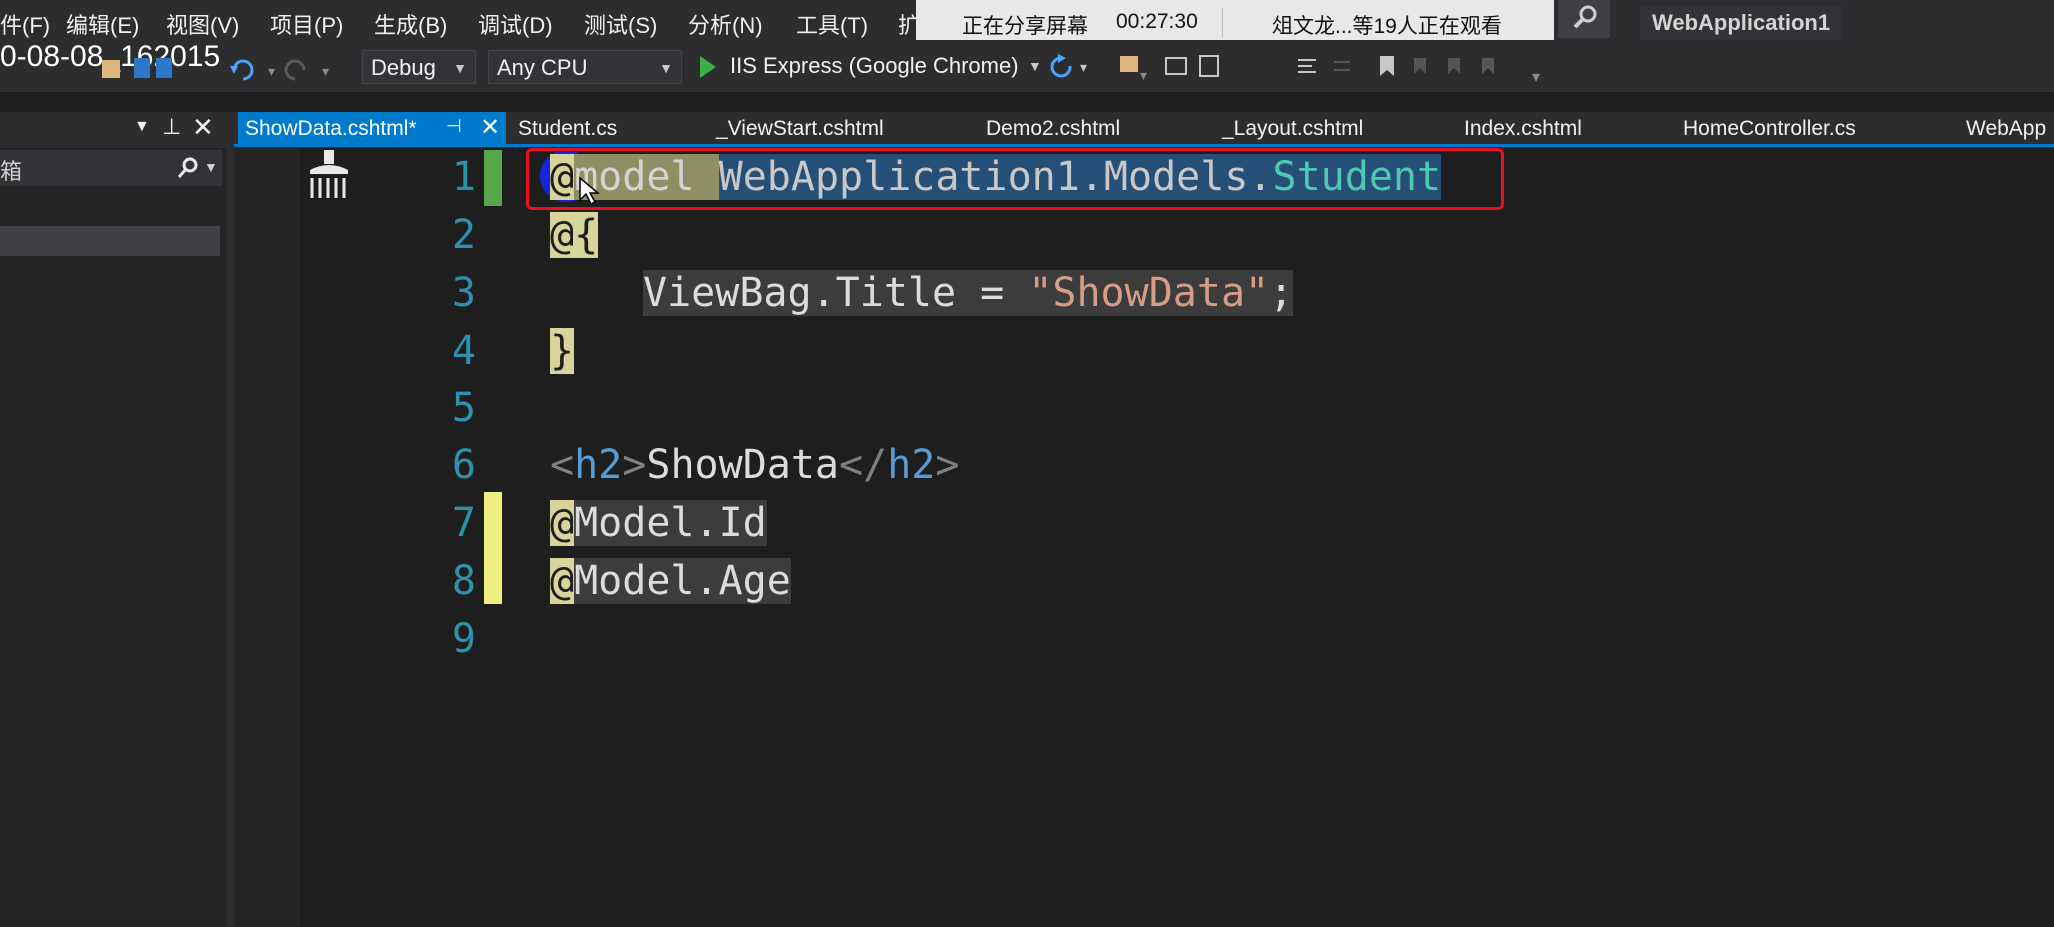  Describe the element at coordinates (211, 167) in the screenshot. I see `search-options-chevron-icon: ▼` at that location.